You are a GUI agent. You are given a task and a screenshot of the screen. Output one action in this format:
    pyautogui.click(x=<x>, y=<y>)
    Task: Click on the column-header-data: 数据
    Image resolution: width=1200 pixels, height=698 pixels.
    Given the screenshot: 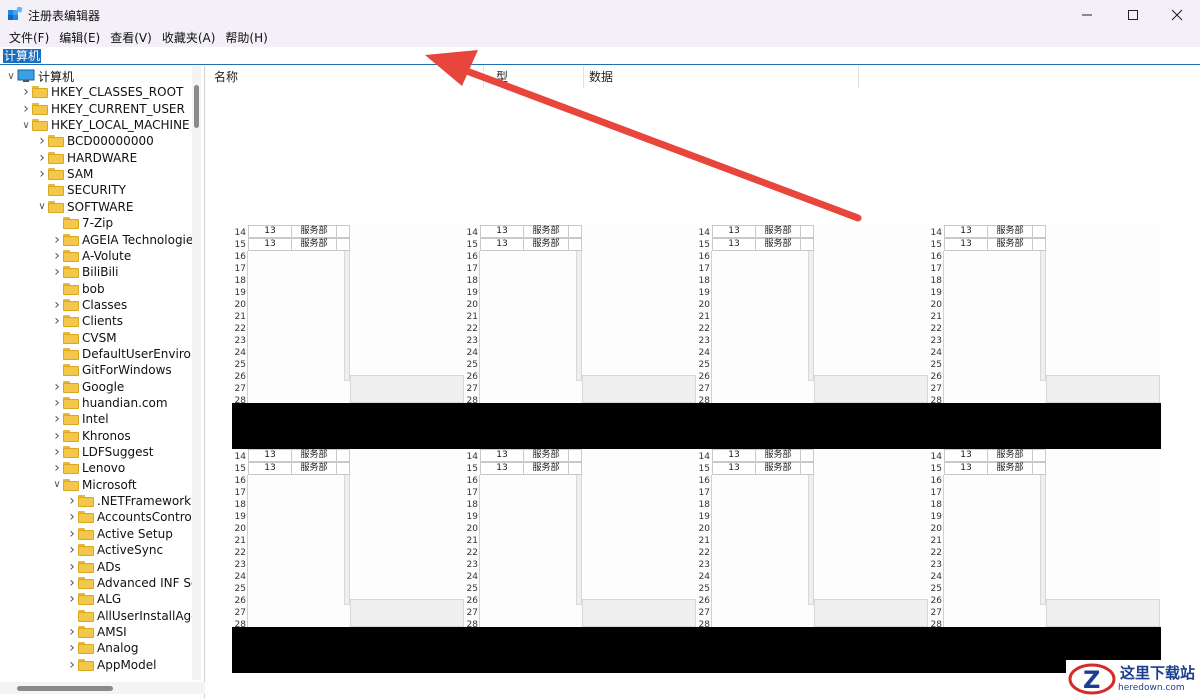 What is the action you would take?
    pyautogui.click(x=721, y=77)
    